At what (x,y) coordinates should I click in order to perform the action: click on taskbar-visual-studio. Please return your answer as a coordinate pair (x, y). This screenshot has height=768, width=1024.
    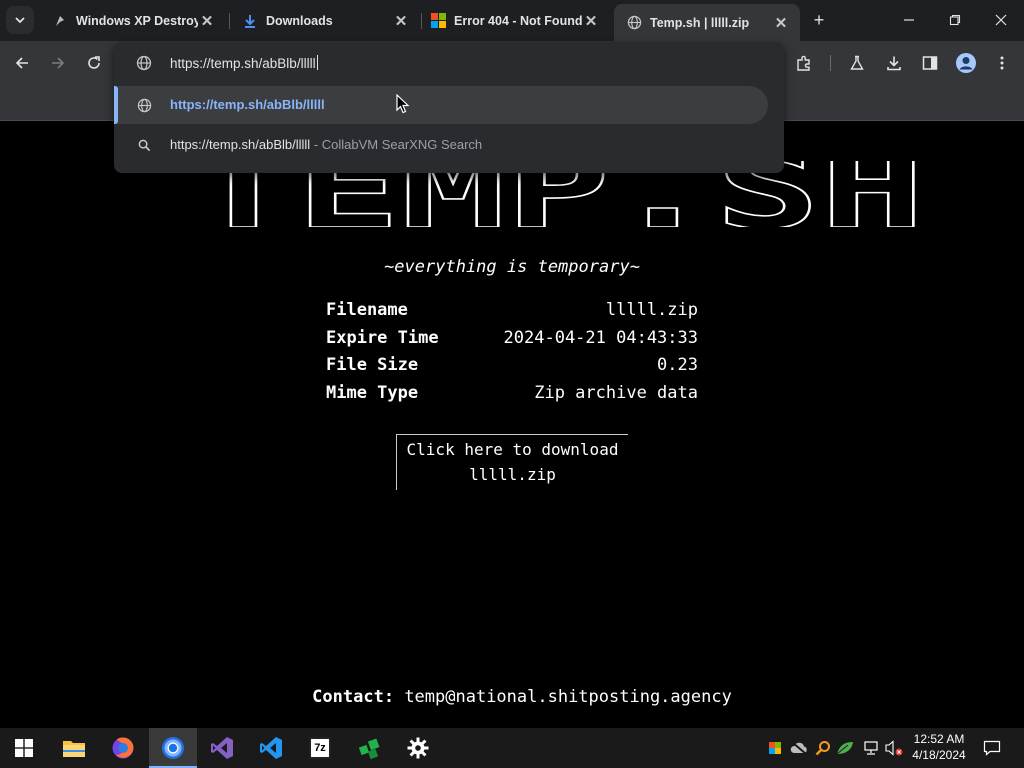
    Looking at the image, I should click on (222, 748).